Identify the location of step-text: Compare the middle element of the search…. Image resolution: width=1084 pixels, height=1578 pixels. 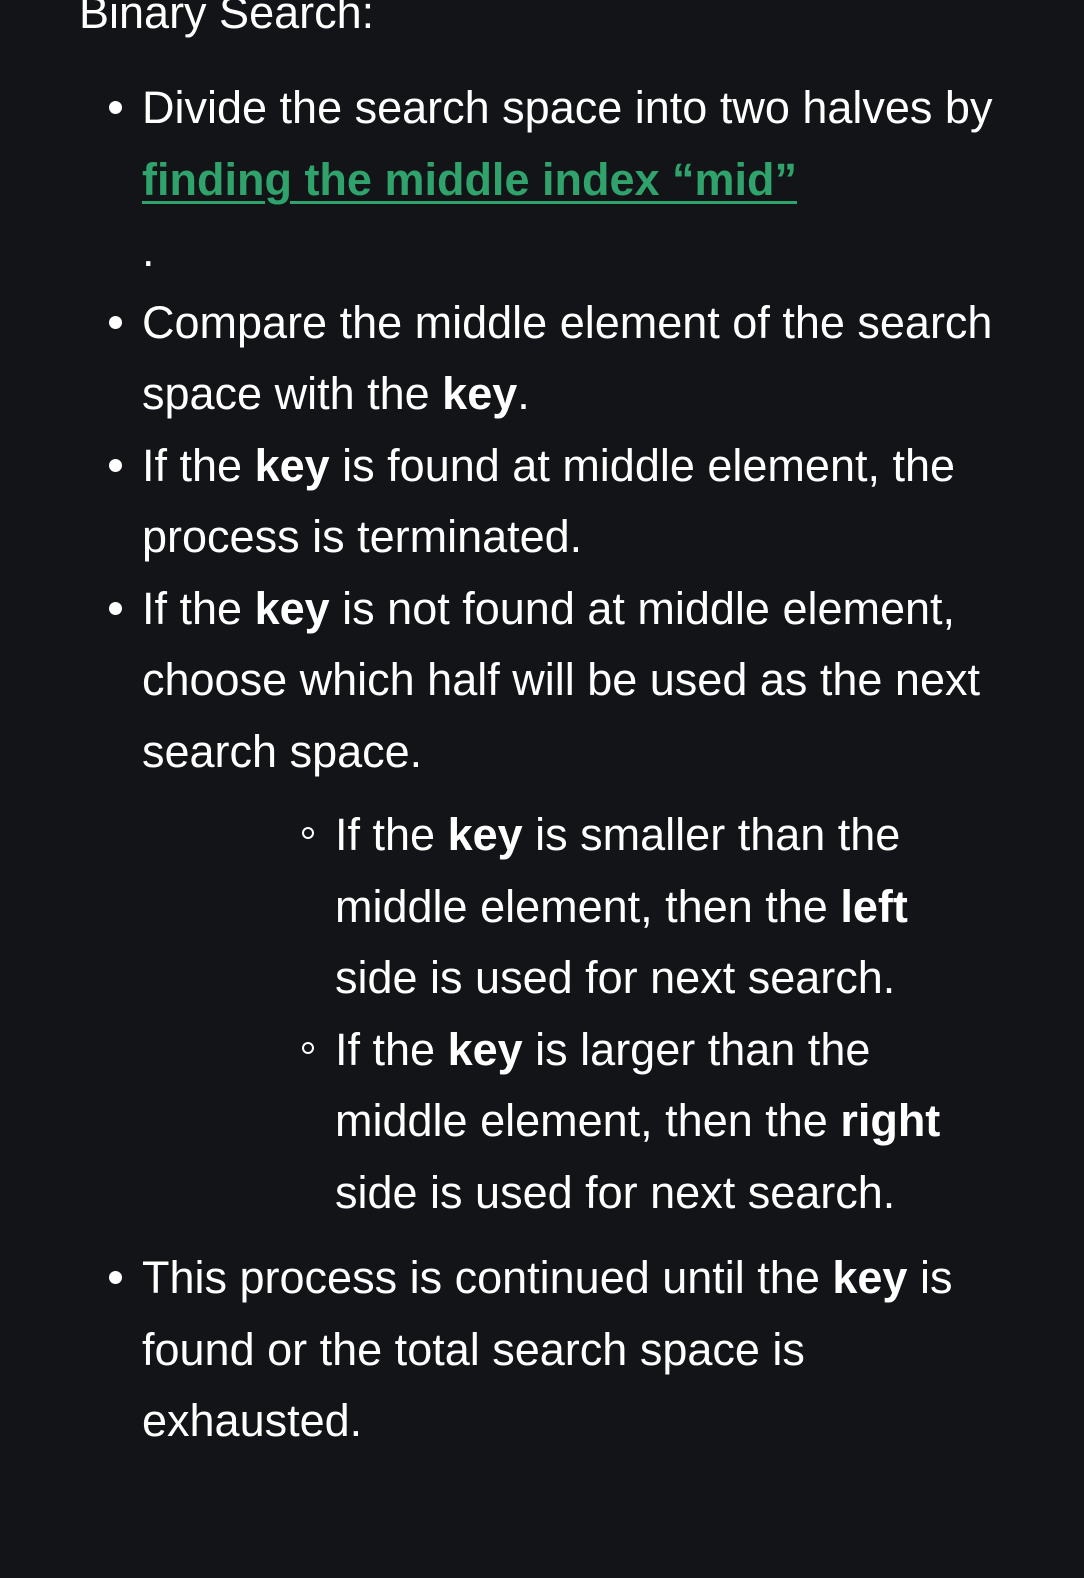
(567, 358).